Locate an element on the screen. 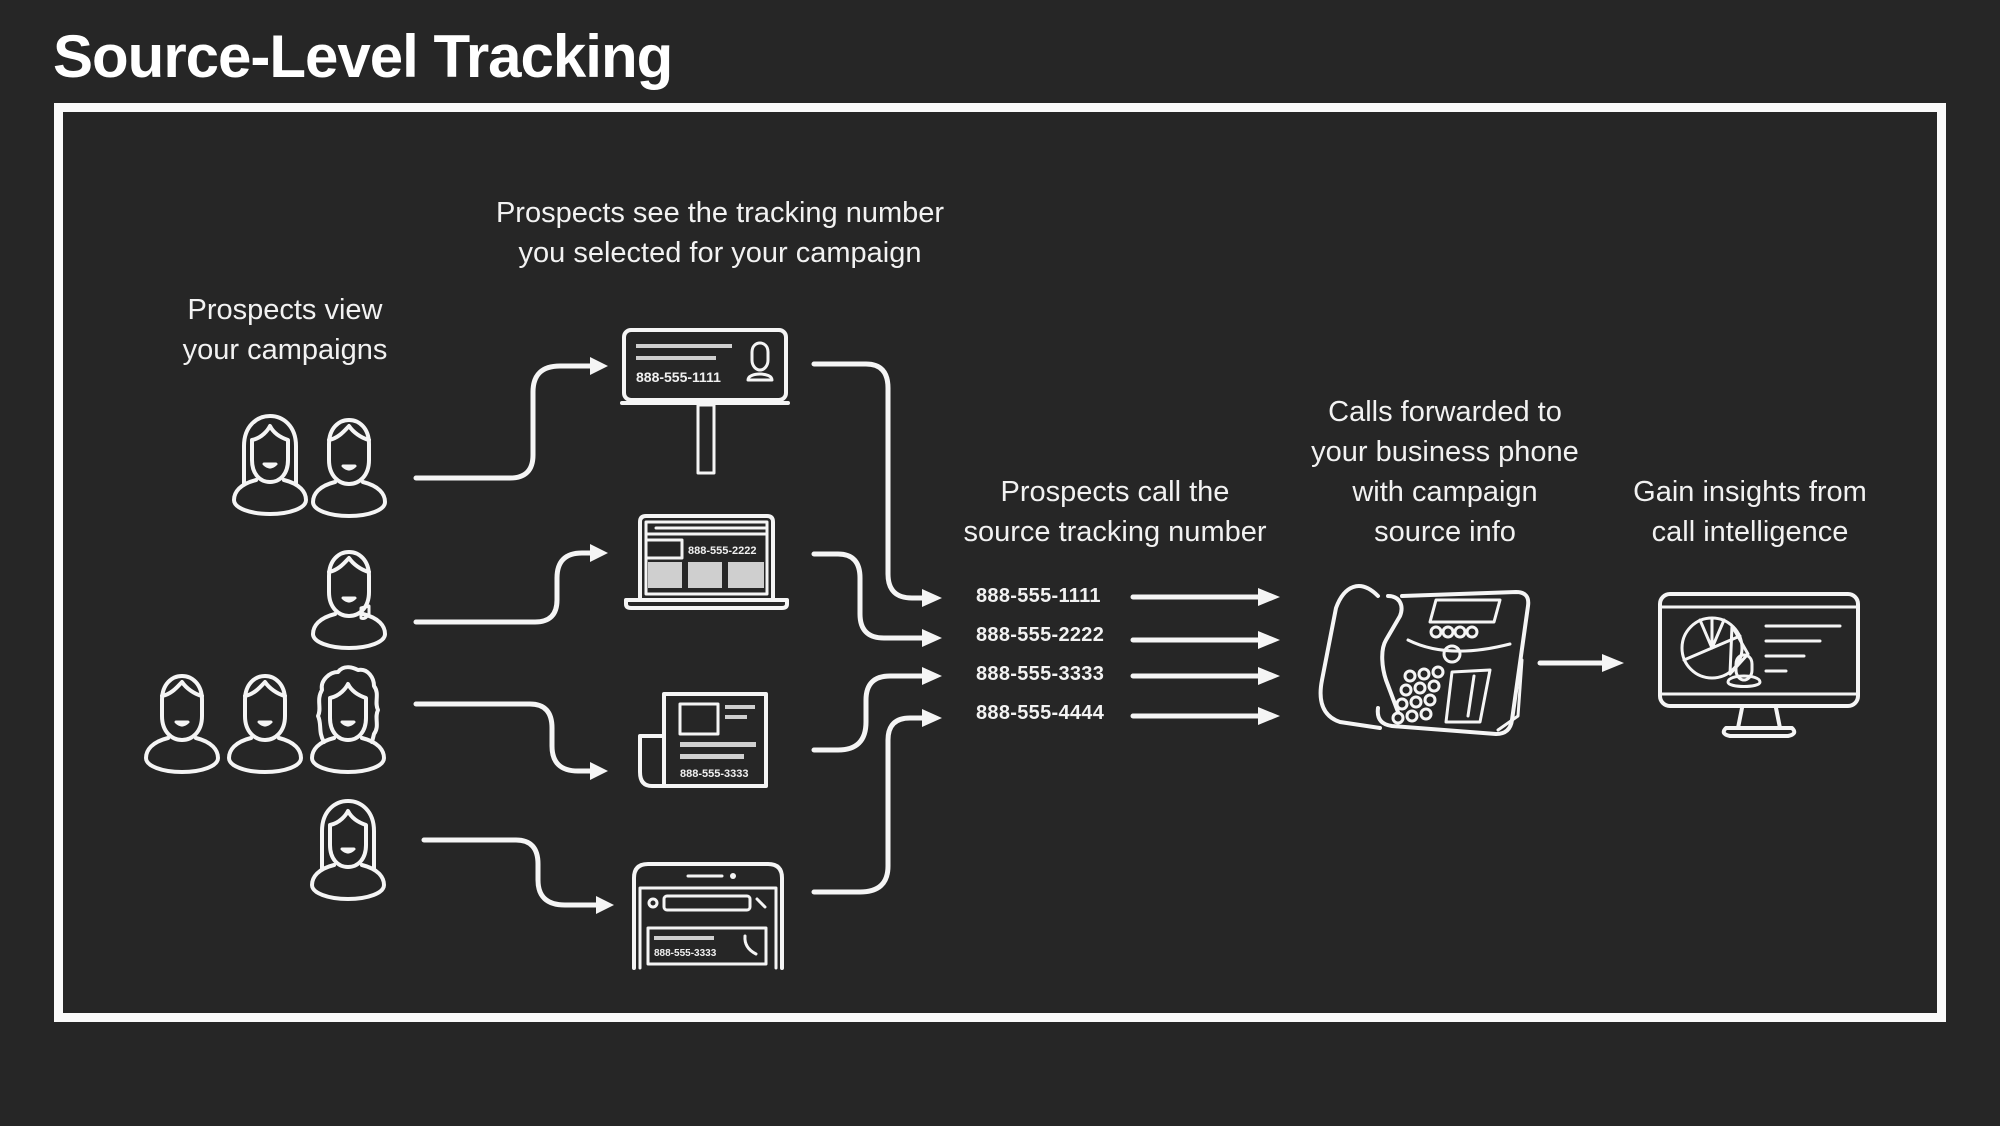  laptop-number: 888-555-2222 is located at coordinates (722, 551).